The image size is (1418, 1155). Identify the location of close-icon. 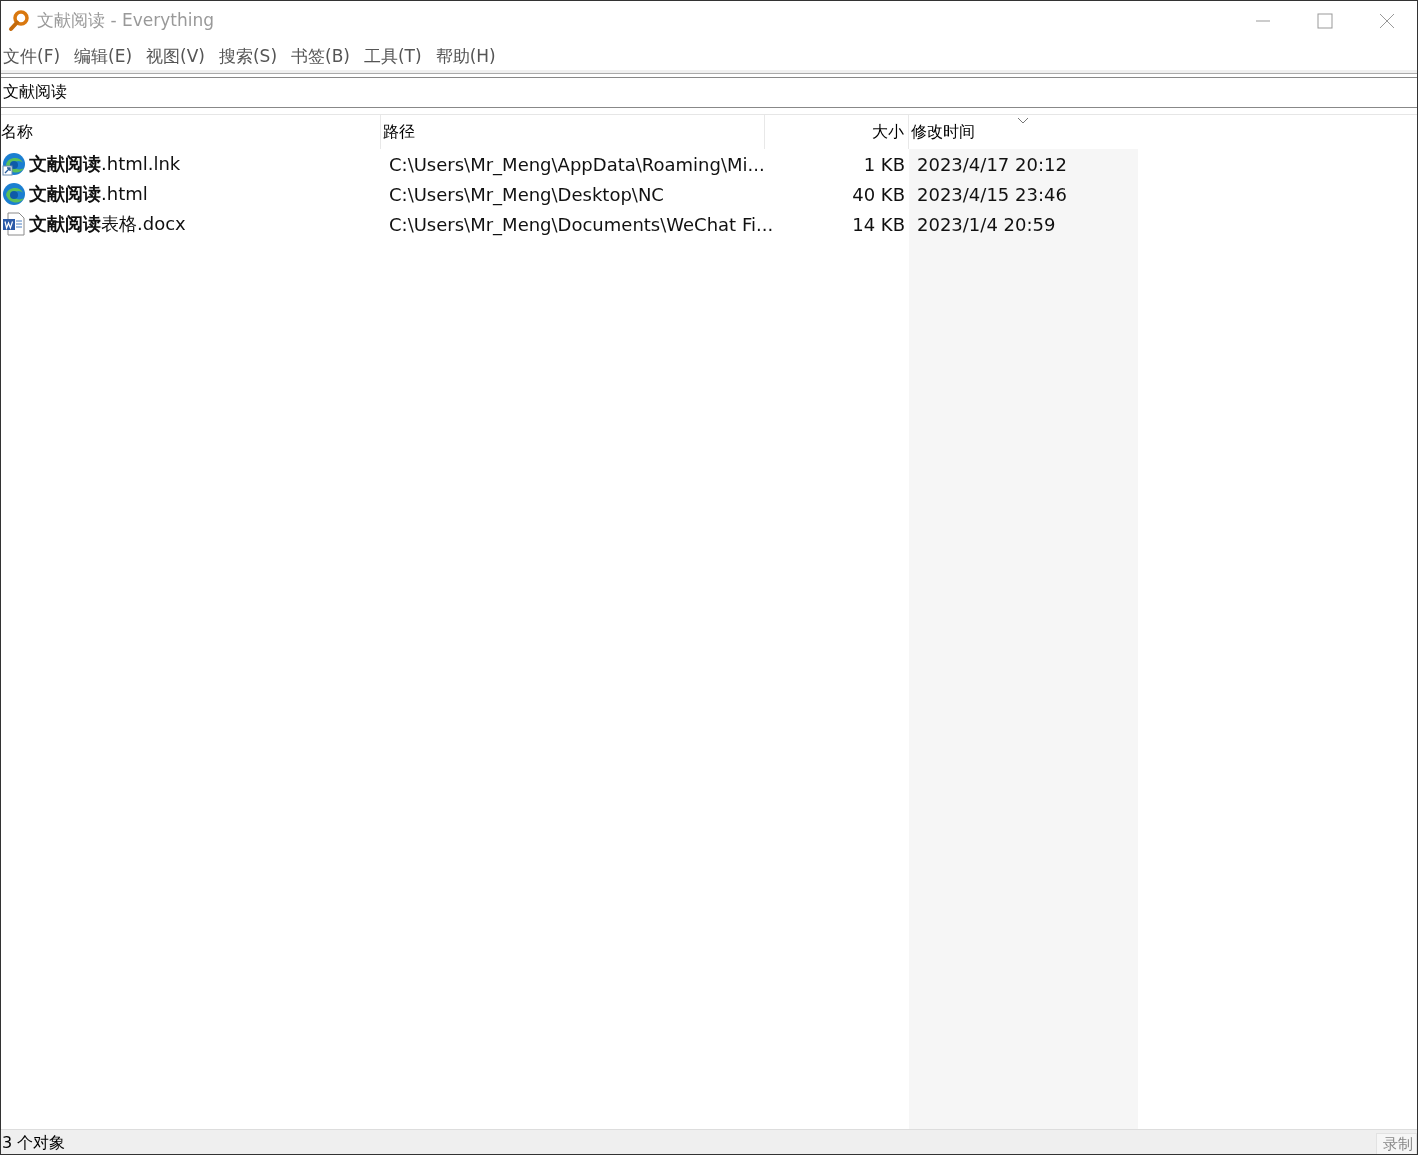
(1387, 20).